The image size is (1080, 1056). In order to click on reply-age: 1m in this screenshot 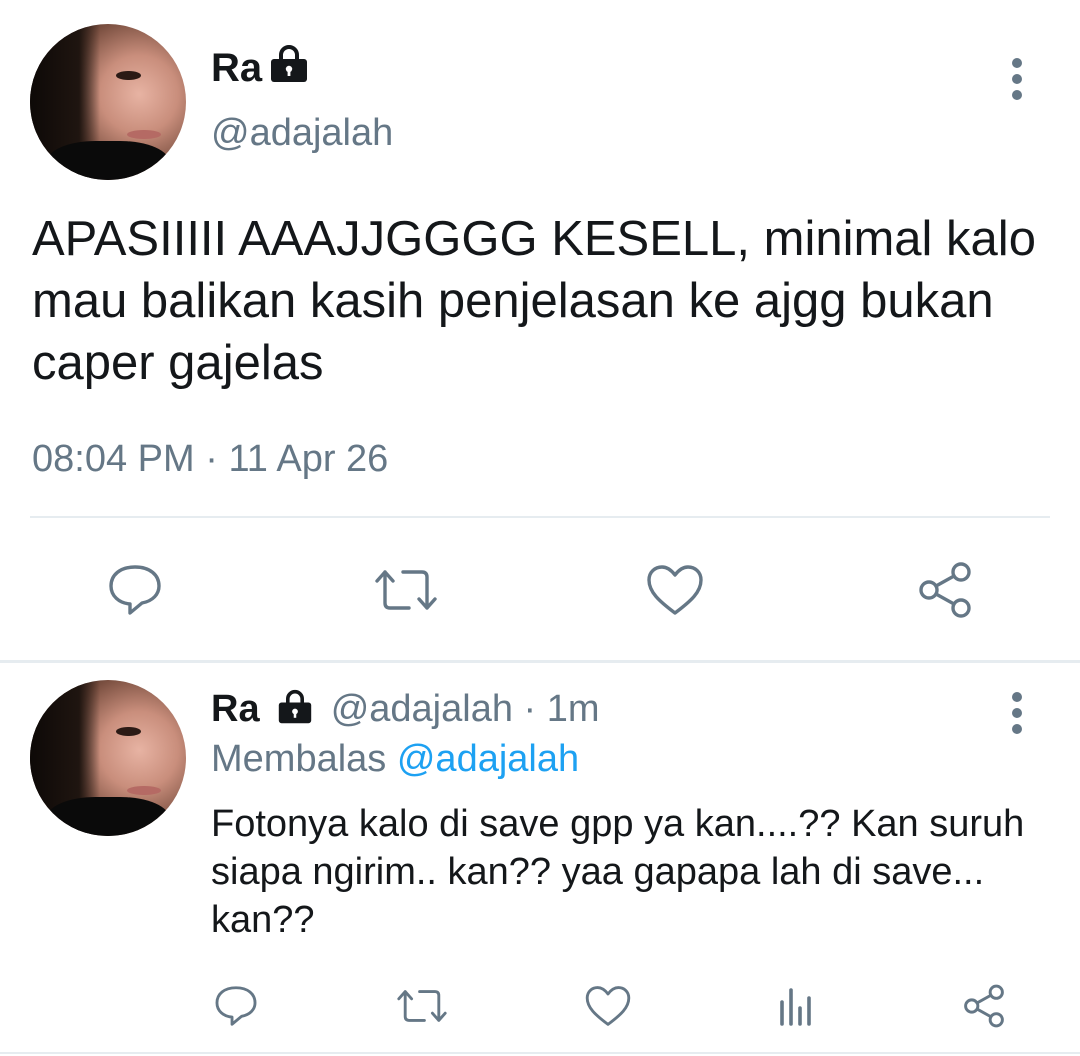, I will do `click(573, 709)`.